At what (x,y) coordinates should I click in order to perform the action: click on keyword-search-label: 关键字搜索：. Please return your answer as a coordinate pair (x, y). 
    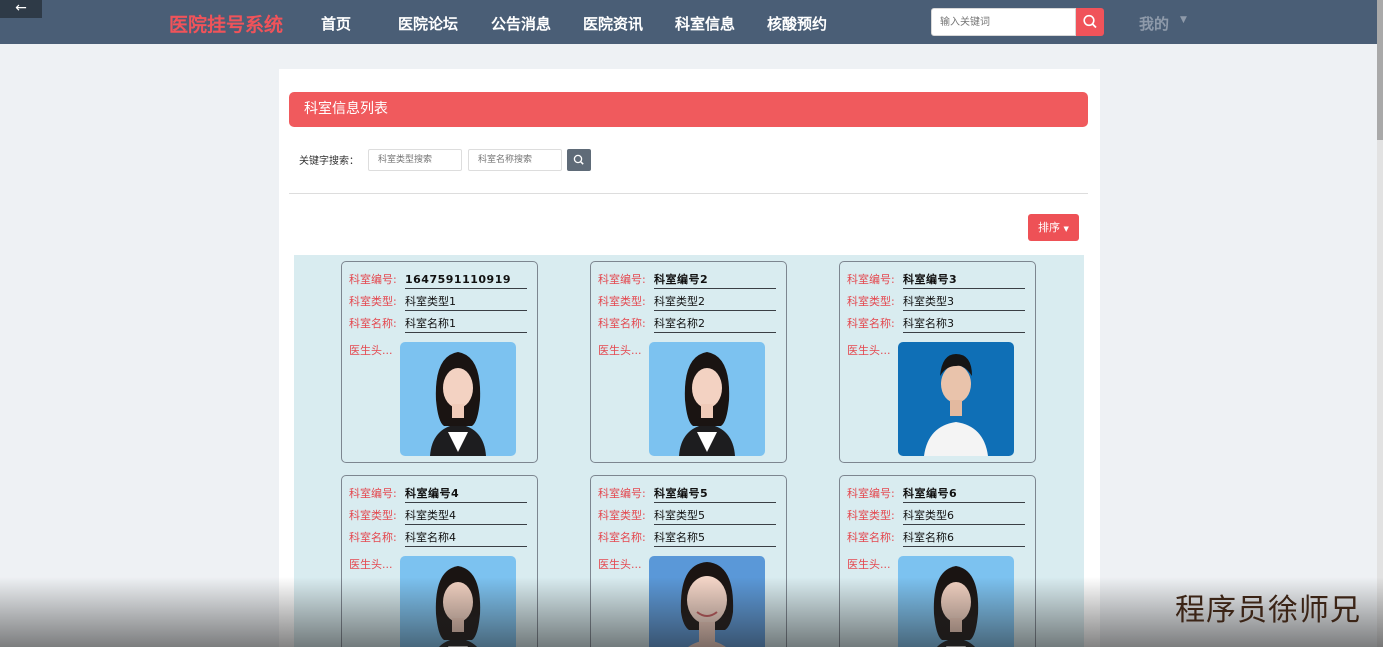
    Looking at the image, I should click on (329, 161).